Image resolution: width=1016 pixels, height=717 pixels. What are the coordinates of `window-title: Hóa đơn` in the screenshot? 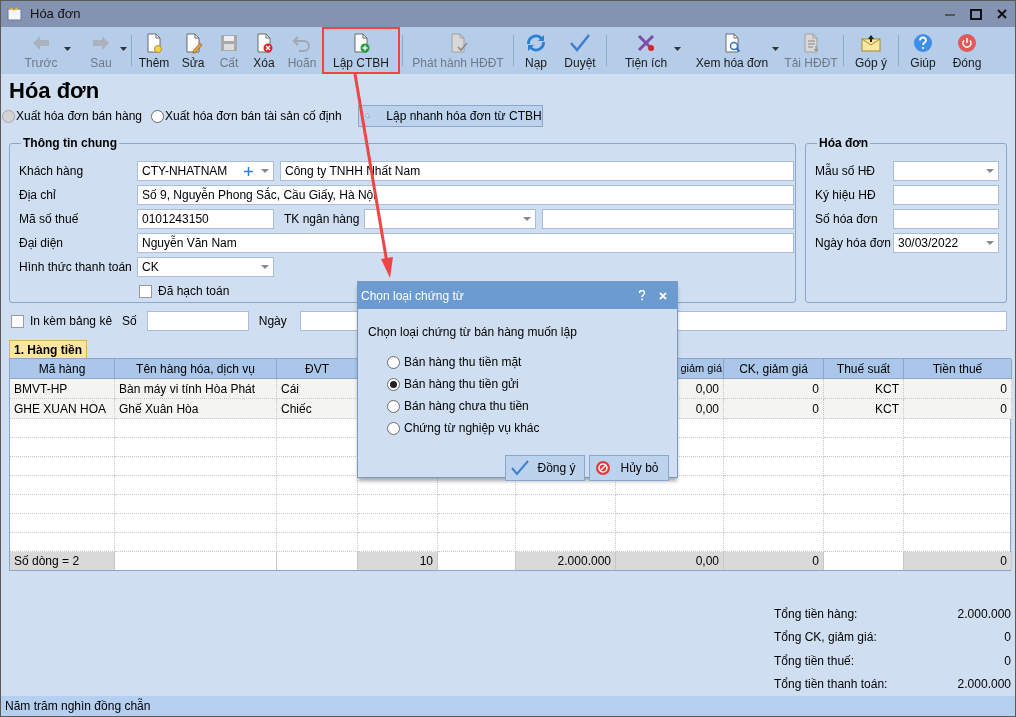 It's located at (55, 14).